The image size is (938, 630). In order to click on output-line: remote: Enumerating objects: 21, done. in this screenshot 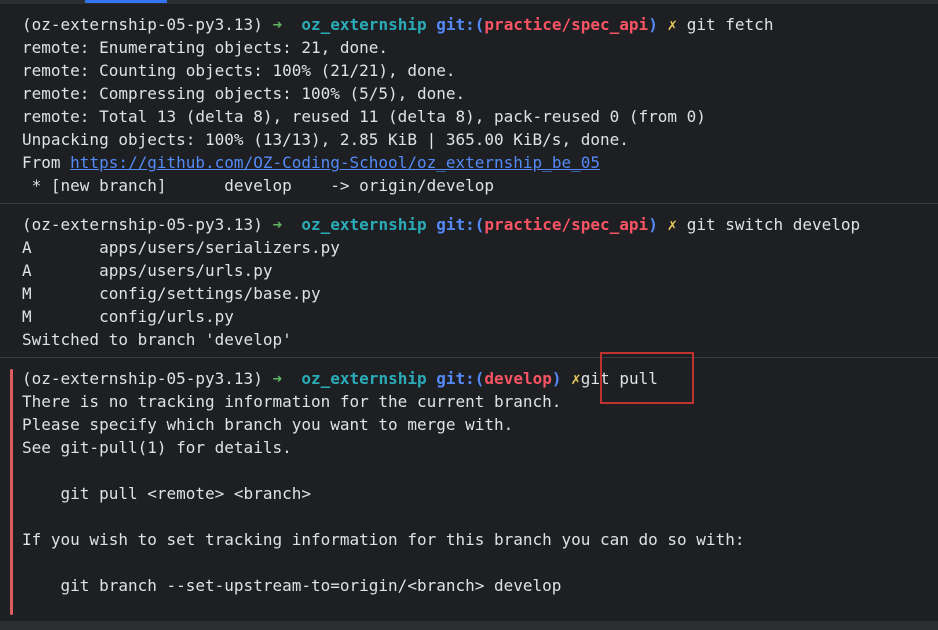, I will do `click(205, 47)`.